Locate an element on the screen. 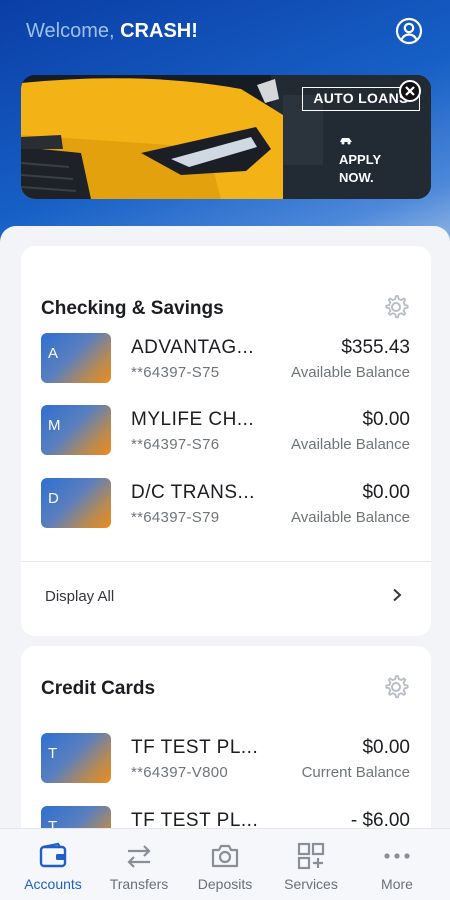 This screenshot has height=900, width=450. user-name: CRASH! is located at coordinates (159, 31).